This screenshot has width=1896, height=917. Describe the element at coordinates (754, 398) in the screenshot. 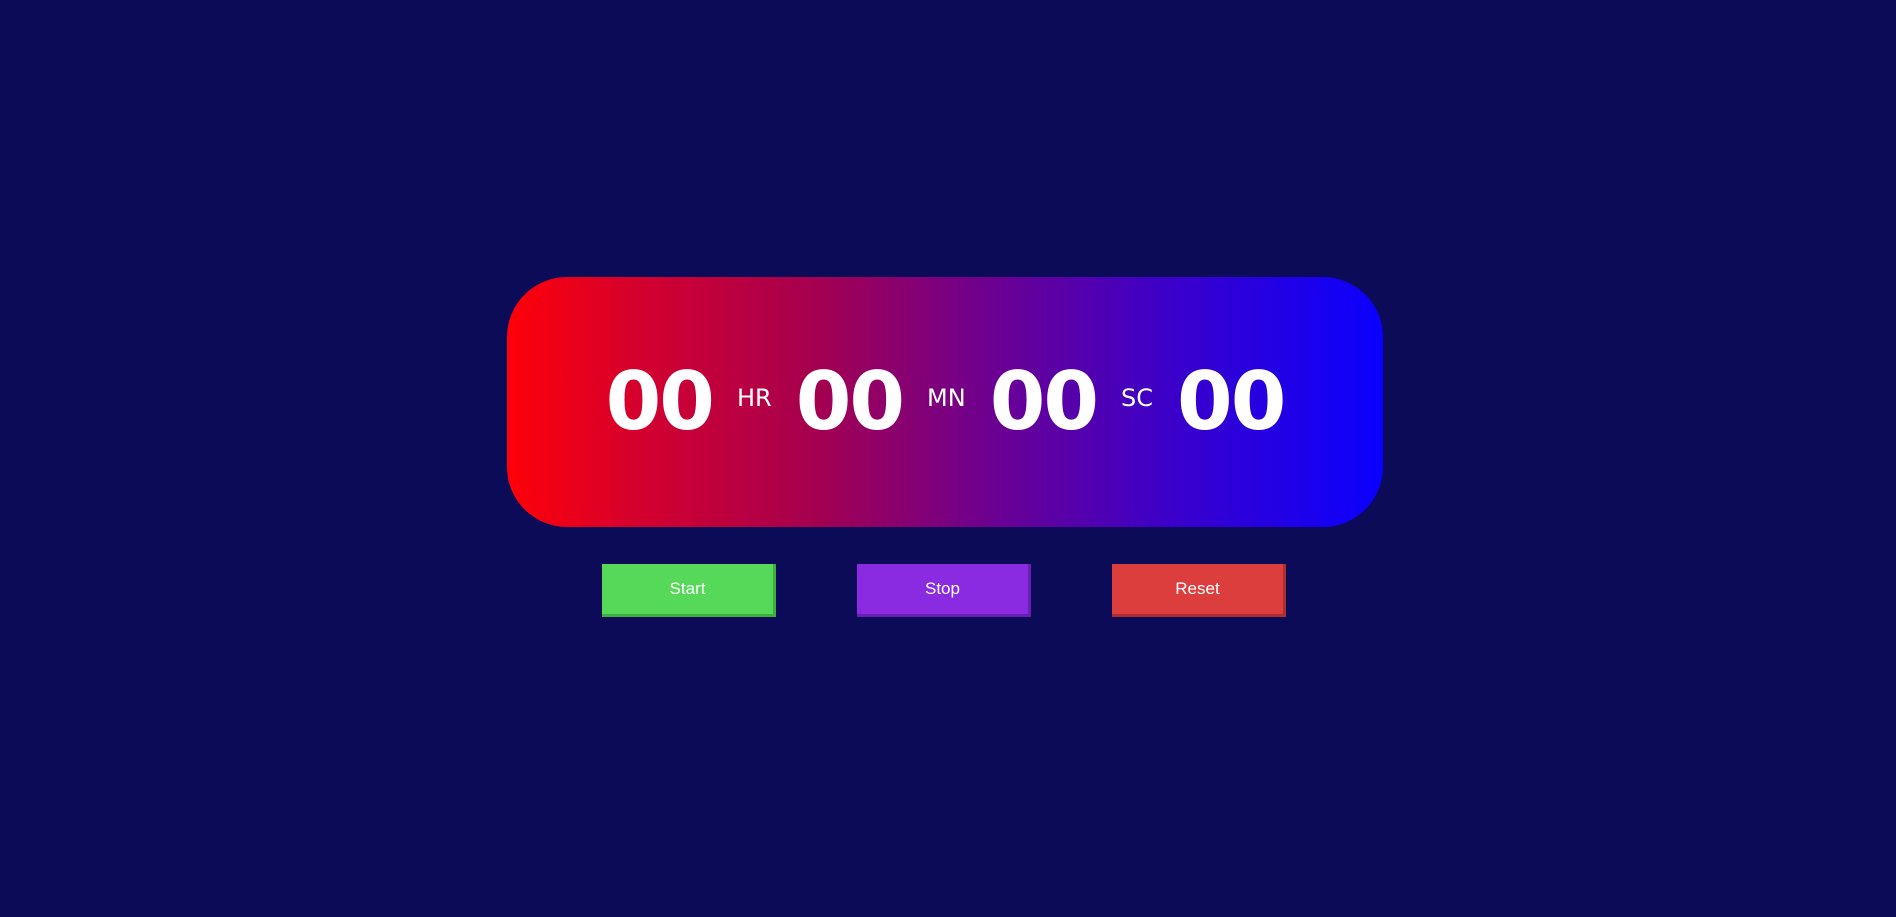

I see `hours-unit-label: HR` at that location.